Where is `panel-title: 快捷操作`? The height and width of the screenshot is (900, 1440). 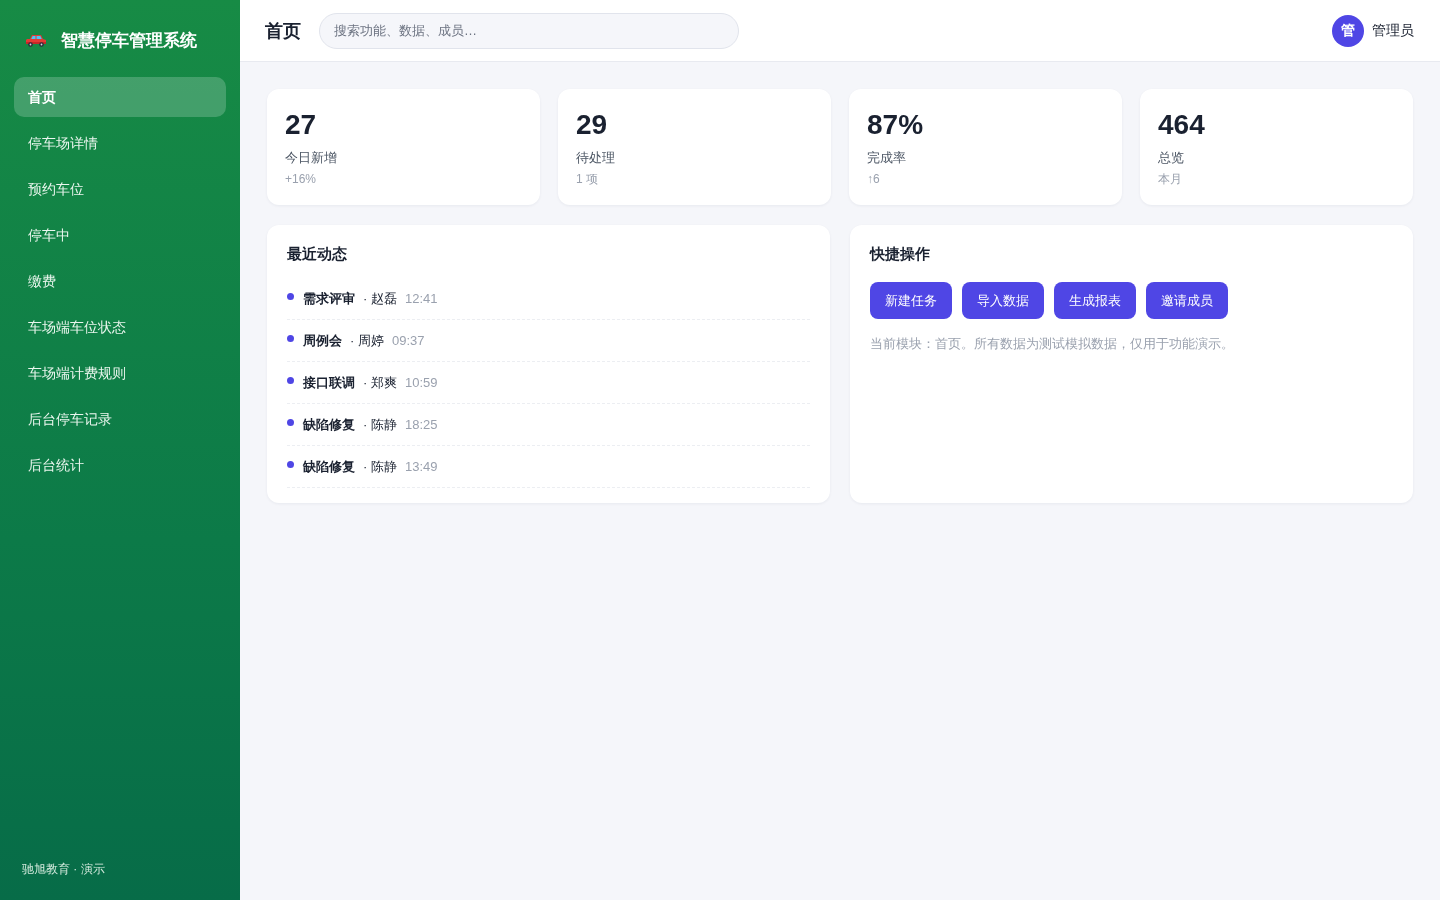 panel-title: 快捷操作 is located at coordinates (900, 254).